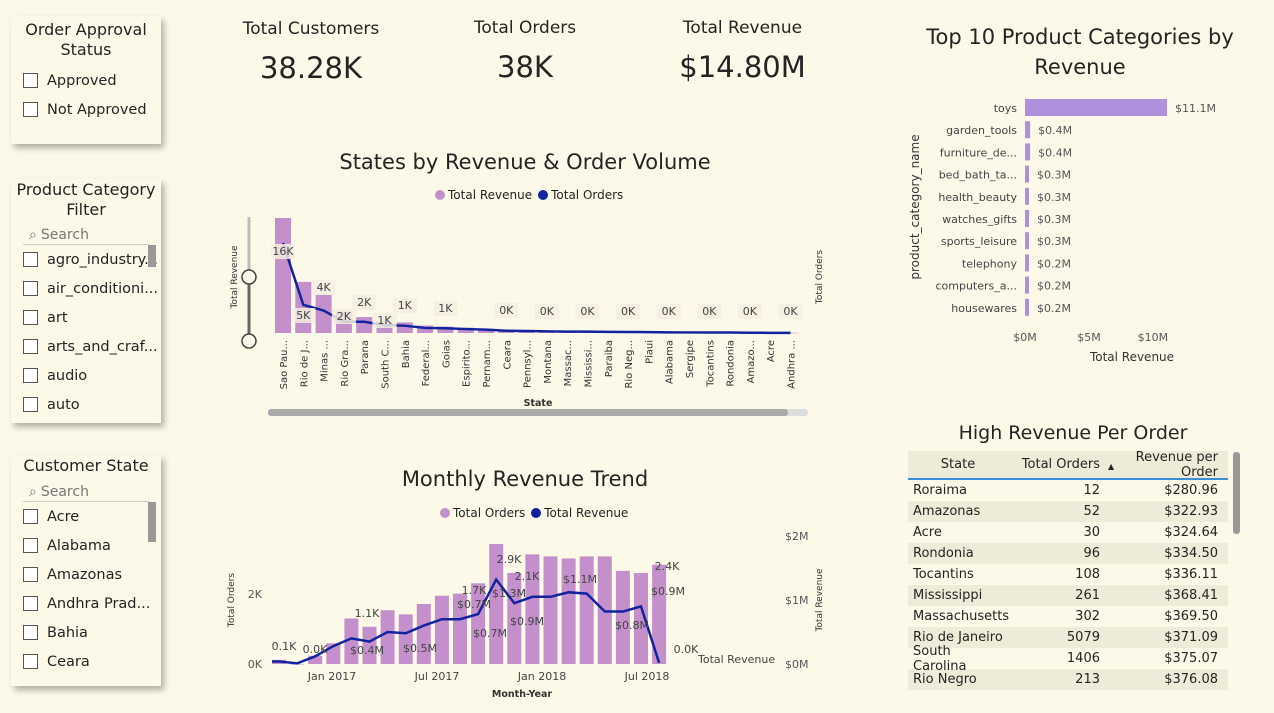 The image size is (1274, 713). I want to click on cell-total-orders: 52, so click(1091, 511).